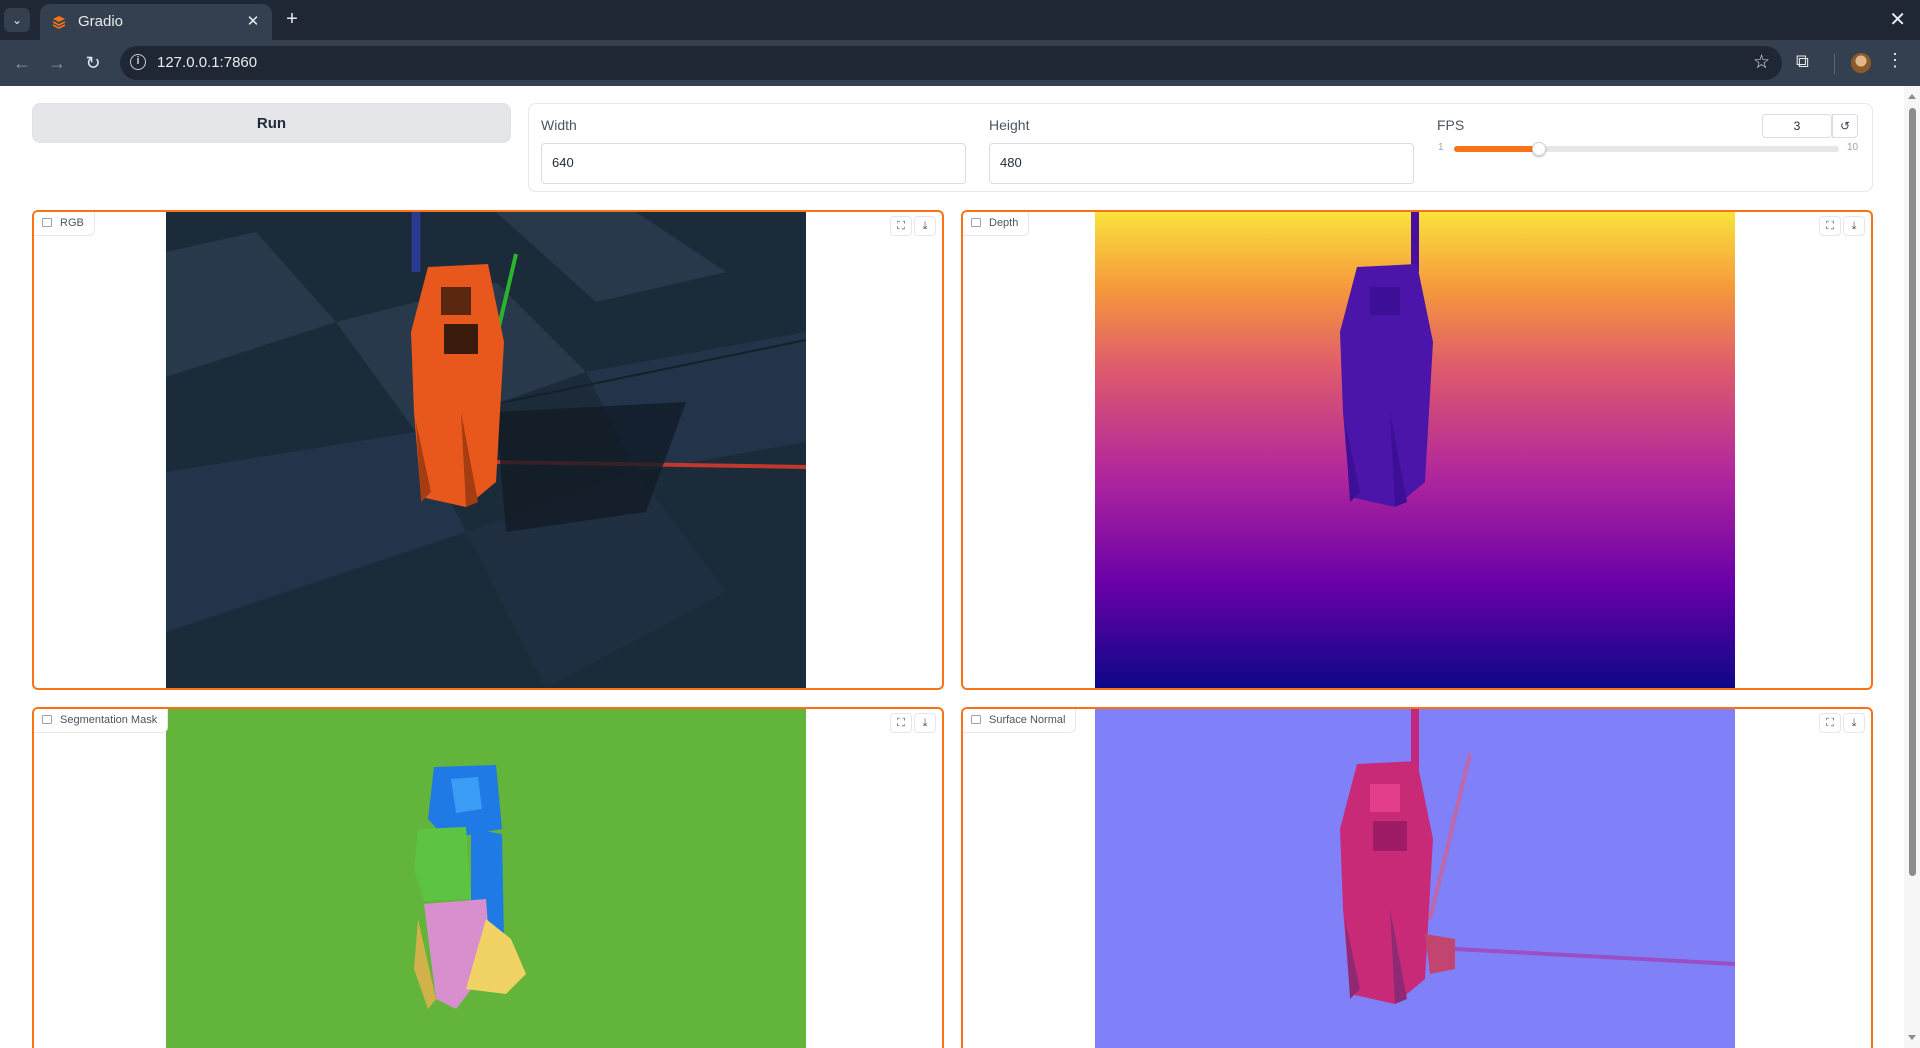 The width and height of the screenshot is (1920, 1048). Describe the element at coordinates (59, 22) in the screenshot. I see `gradio-favicon-icon` at that location.